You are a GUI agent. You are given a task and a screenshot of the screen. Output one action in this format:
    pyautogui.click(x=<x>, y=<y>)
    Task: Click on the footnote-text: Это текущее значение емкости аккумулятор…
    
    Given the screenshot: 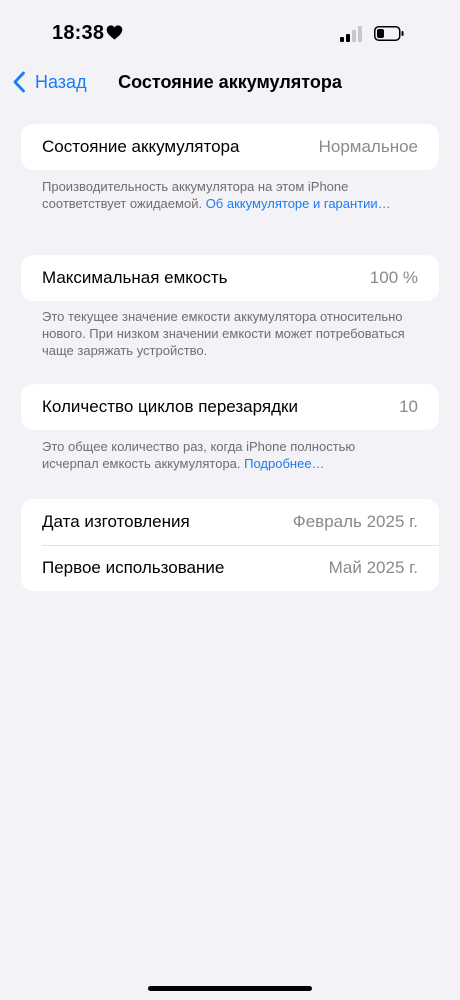 What is the action you would take?
    pyautogui.click(x=223, y=333)
    